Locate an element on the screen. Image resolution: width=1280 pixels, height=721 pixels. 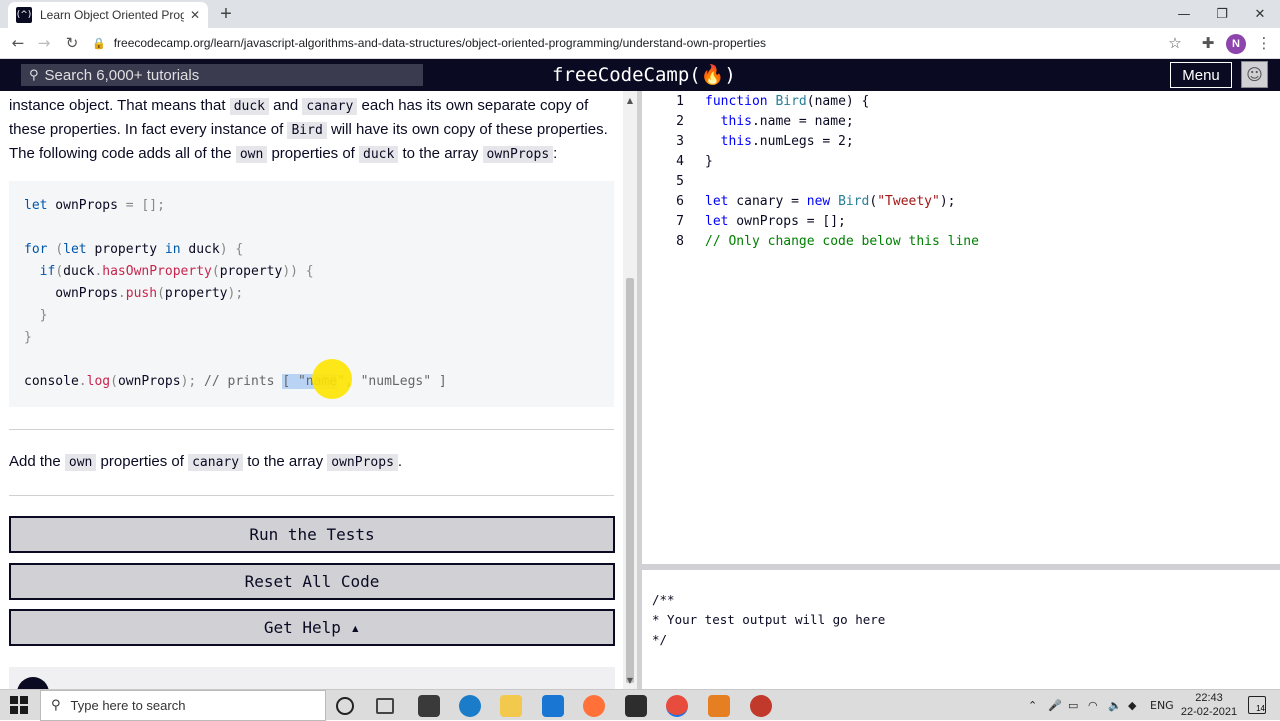
microphone-icon: 🎤 is located at coordinates (1055, 705).